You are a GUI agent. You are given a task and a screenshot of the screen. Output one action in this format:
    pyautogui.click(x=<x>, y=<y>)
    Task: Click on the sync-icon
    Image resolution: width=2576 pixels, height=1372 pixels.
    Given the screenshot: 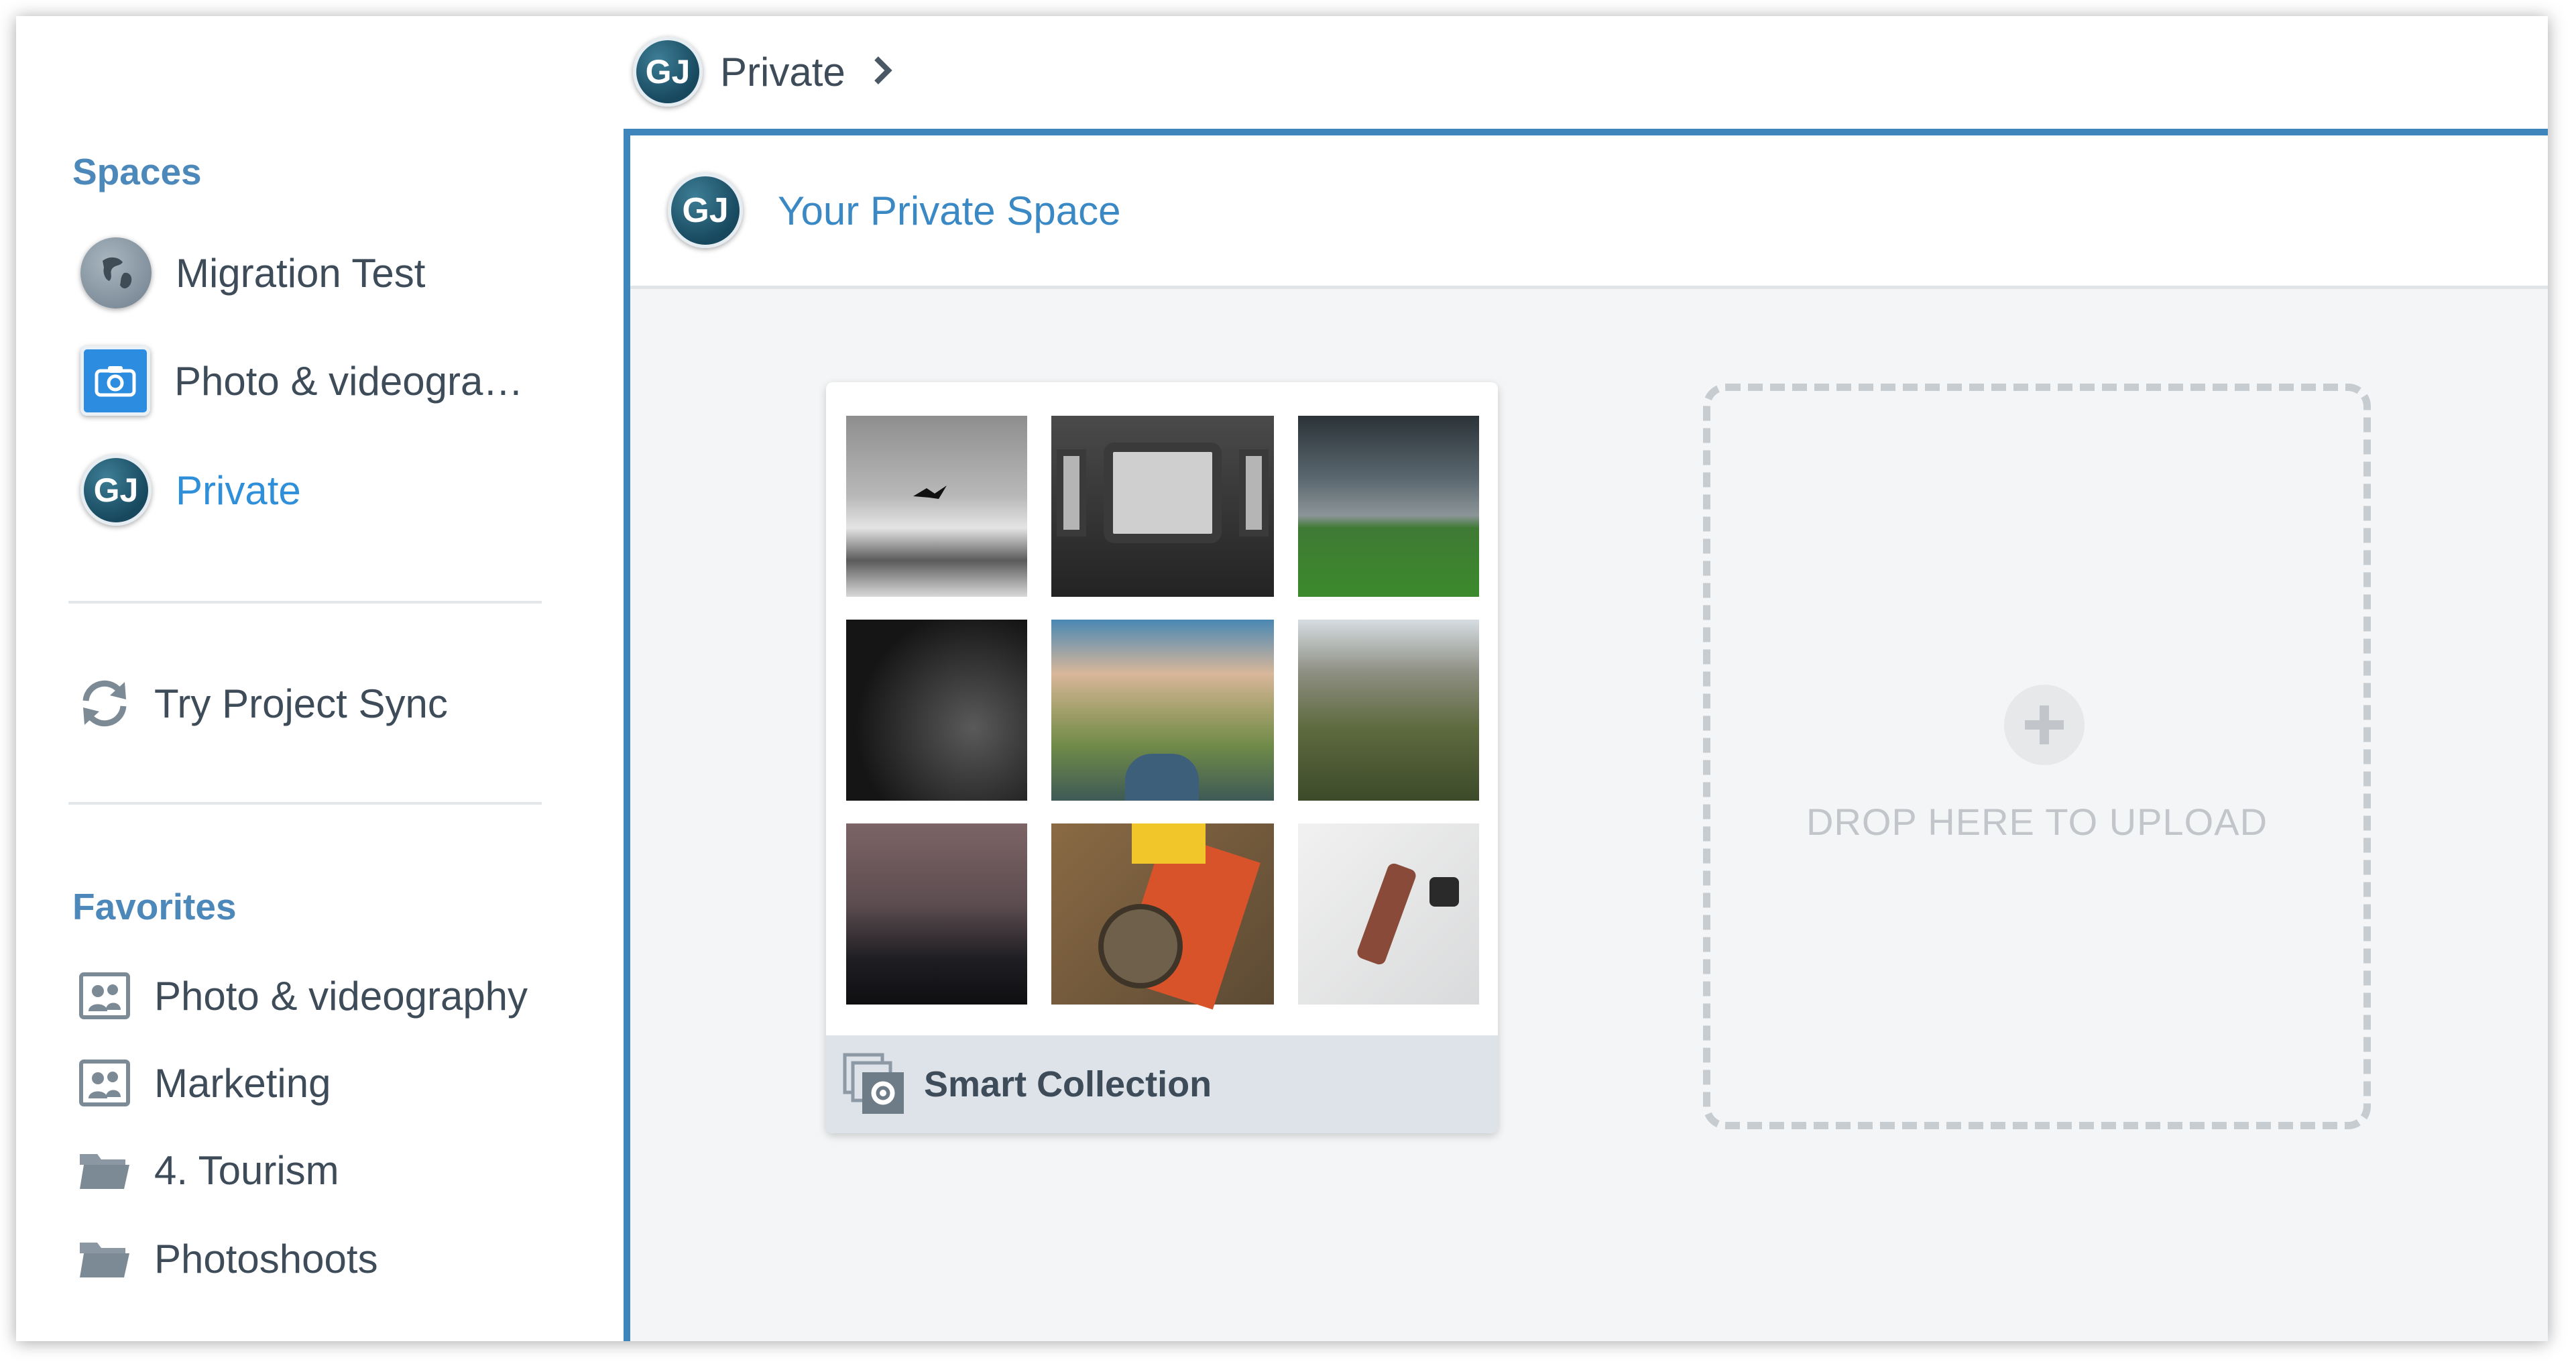 What is the action you would take?
    pyautogui.click(x=104, y=703)
    